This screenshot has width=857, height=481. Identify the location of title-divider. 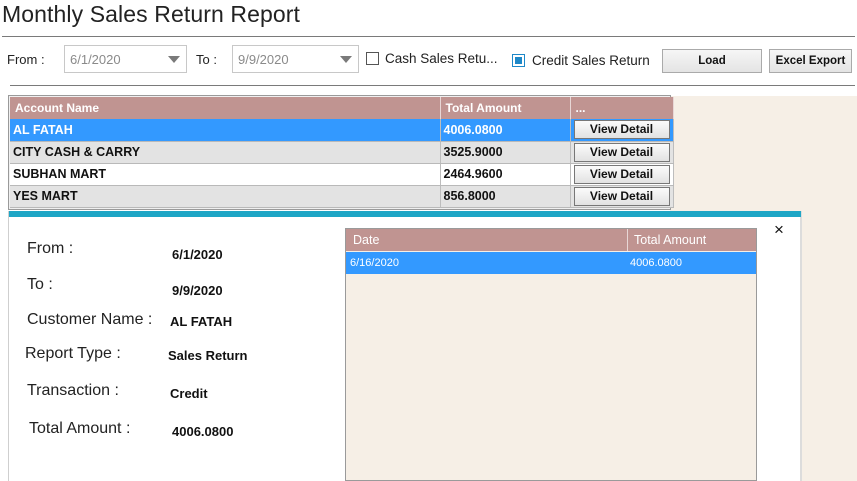
(428, 36).